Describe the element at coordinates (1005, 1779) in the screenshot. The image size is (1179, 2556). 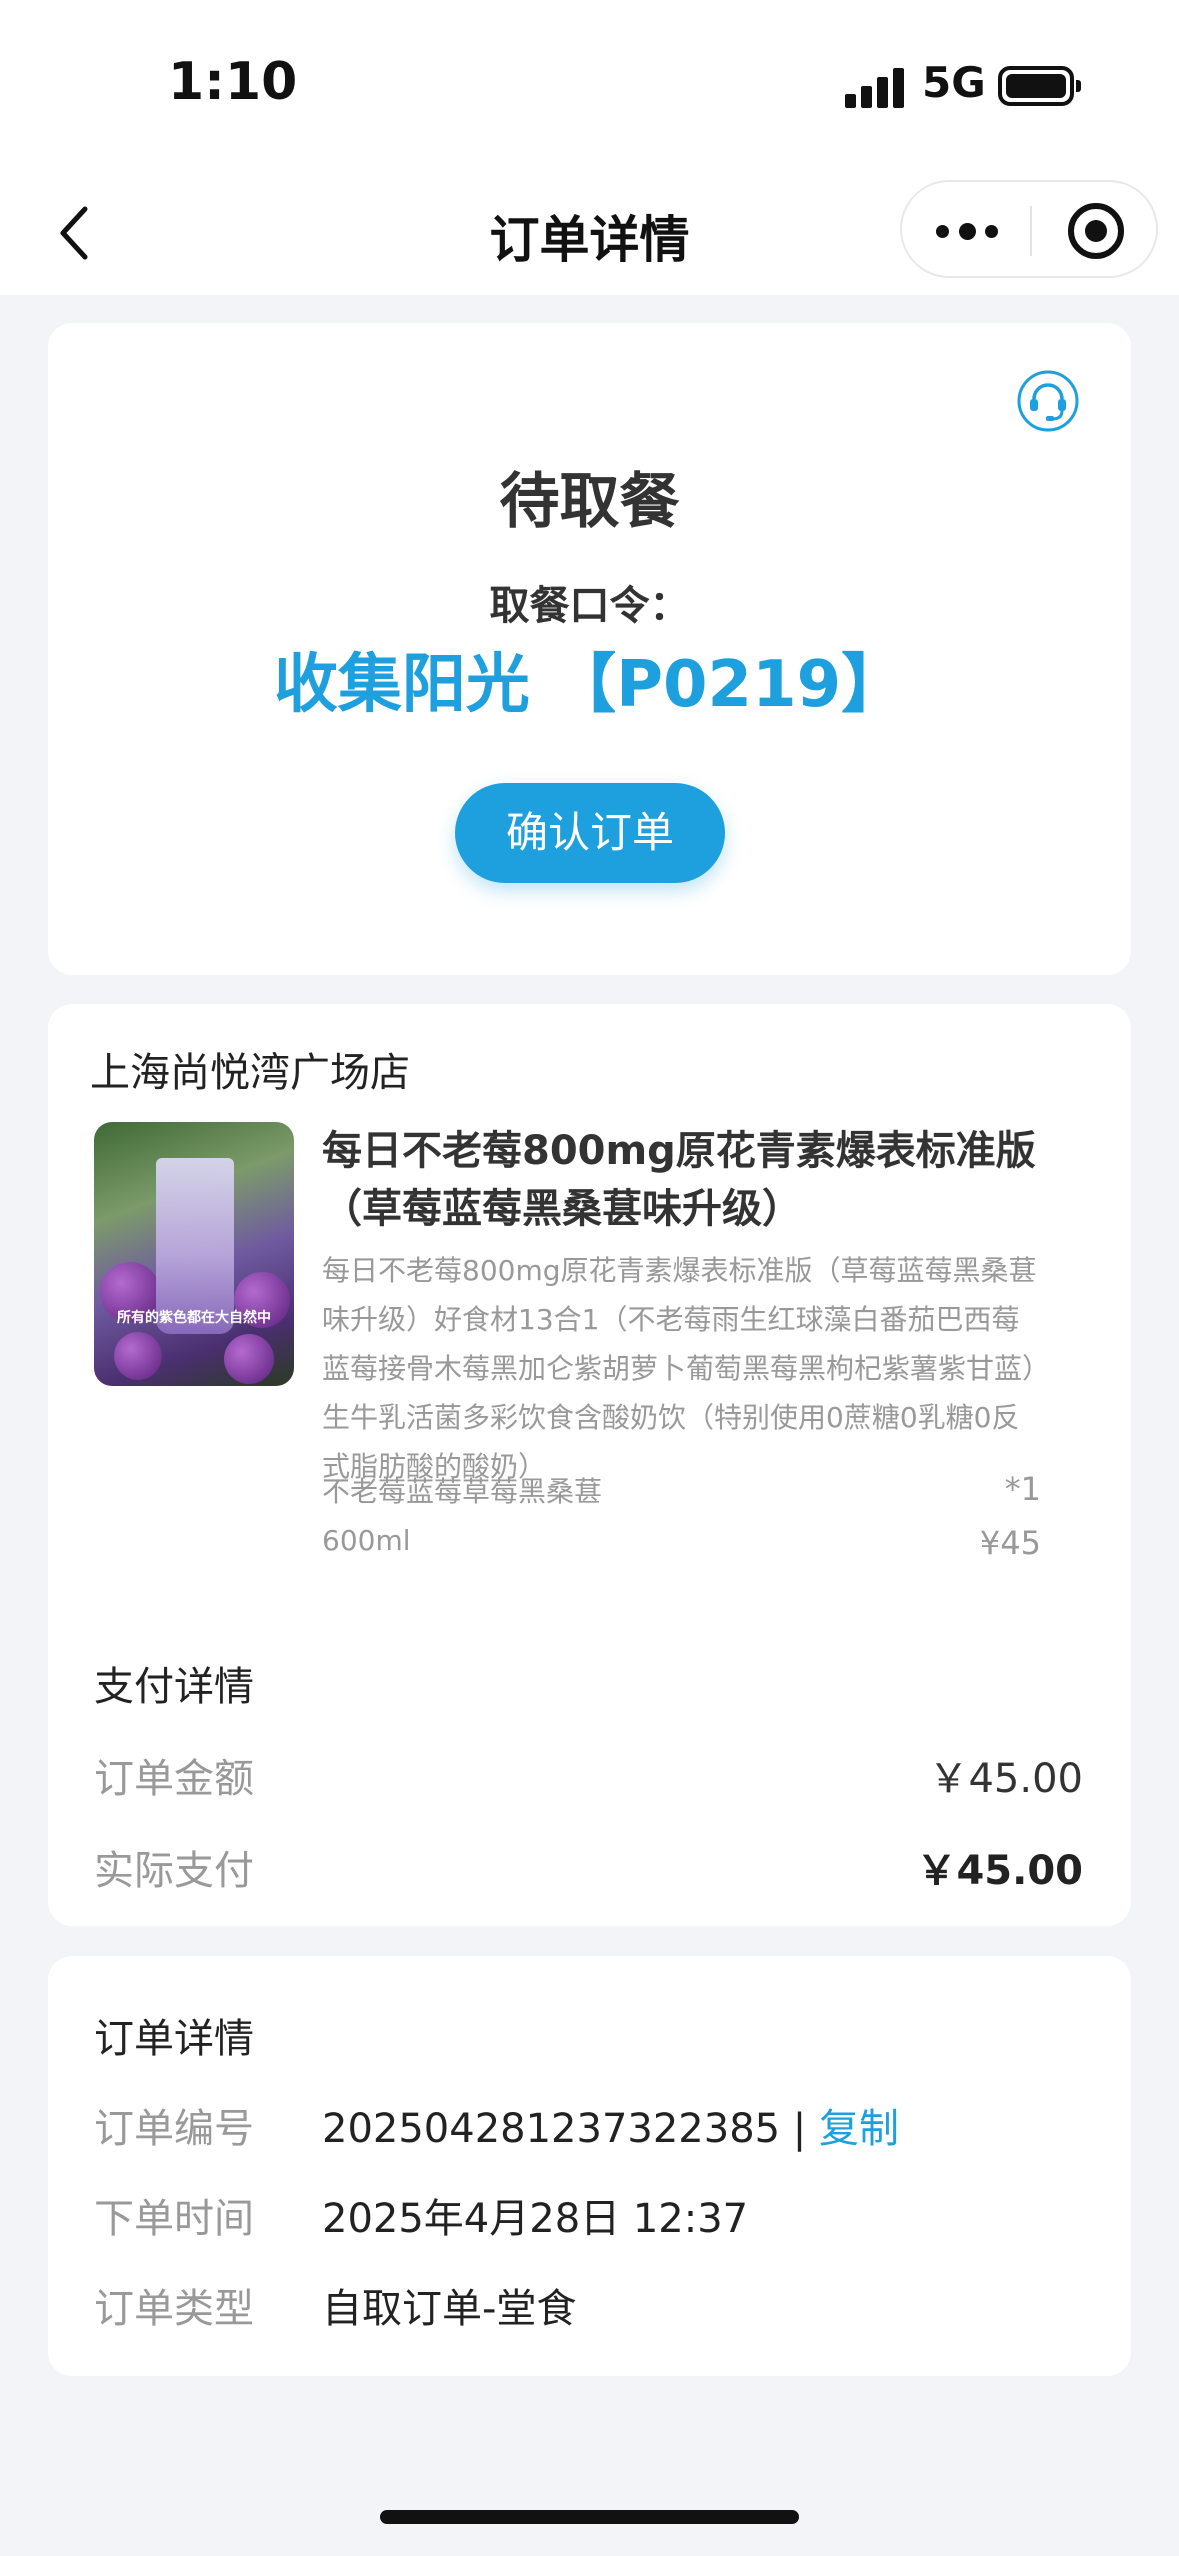
I see `order-amount-value: ￥45.00` at that location.